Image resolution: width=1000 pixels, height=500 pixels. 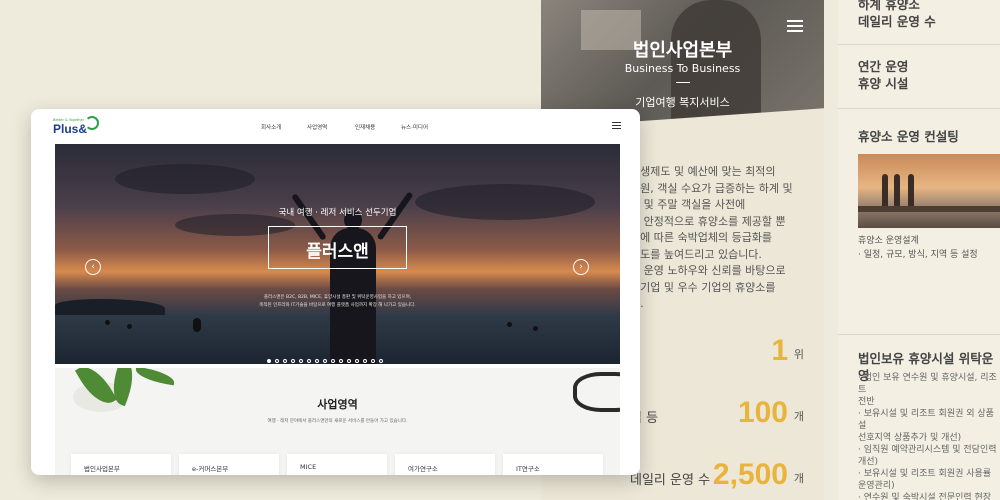 I want to click on business-tile-it-lab: IT연구소, so click(x=553, y=464).